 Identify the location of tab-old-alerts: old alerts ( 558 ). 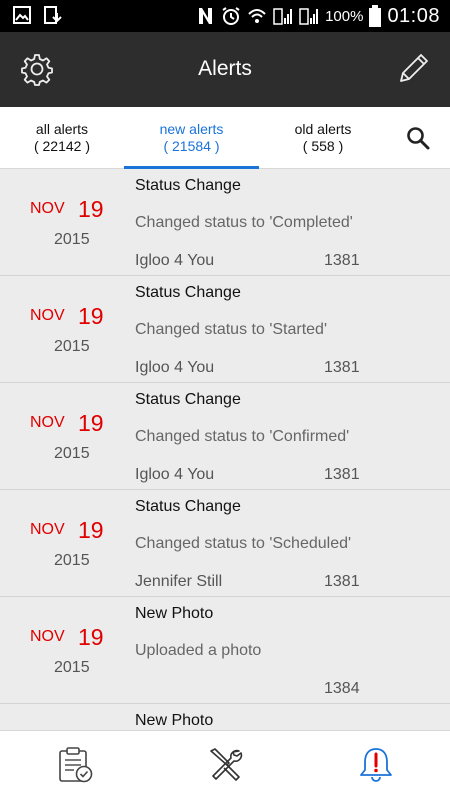
(323, 138).